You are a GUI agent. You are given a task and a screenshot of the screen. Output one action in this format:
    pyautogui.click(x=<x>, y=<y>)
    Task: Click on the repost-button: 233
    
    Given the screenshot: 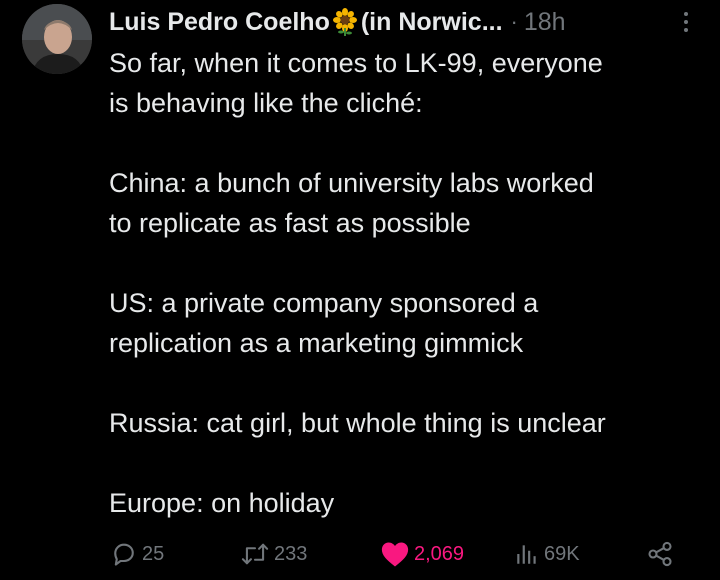 What is the action you would take?
    pyautogui.click(x=273, y=554)
    